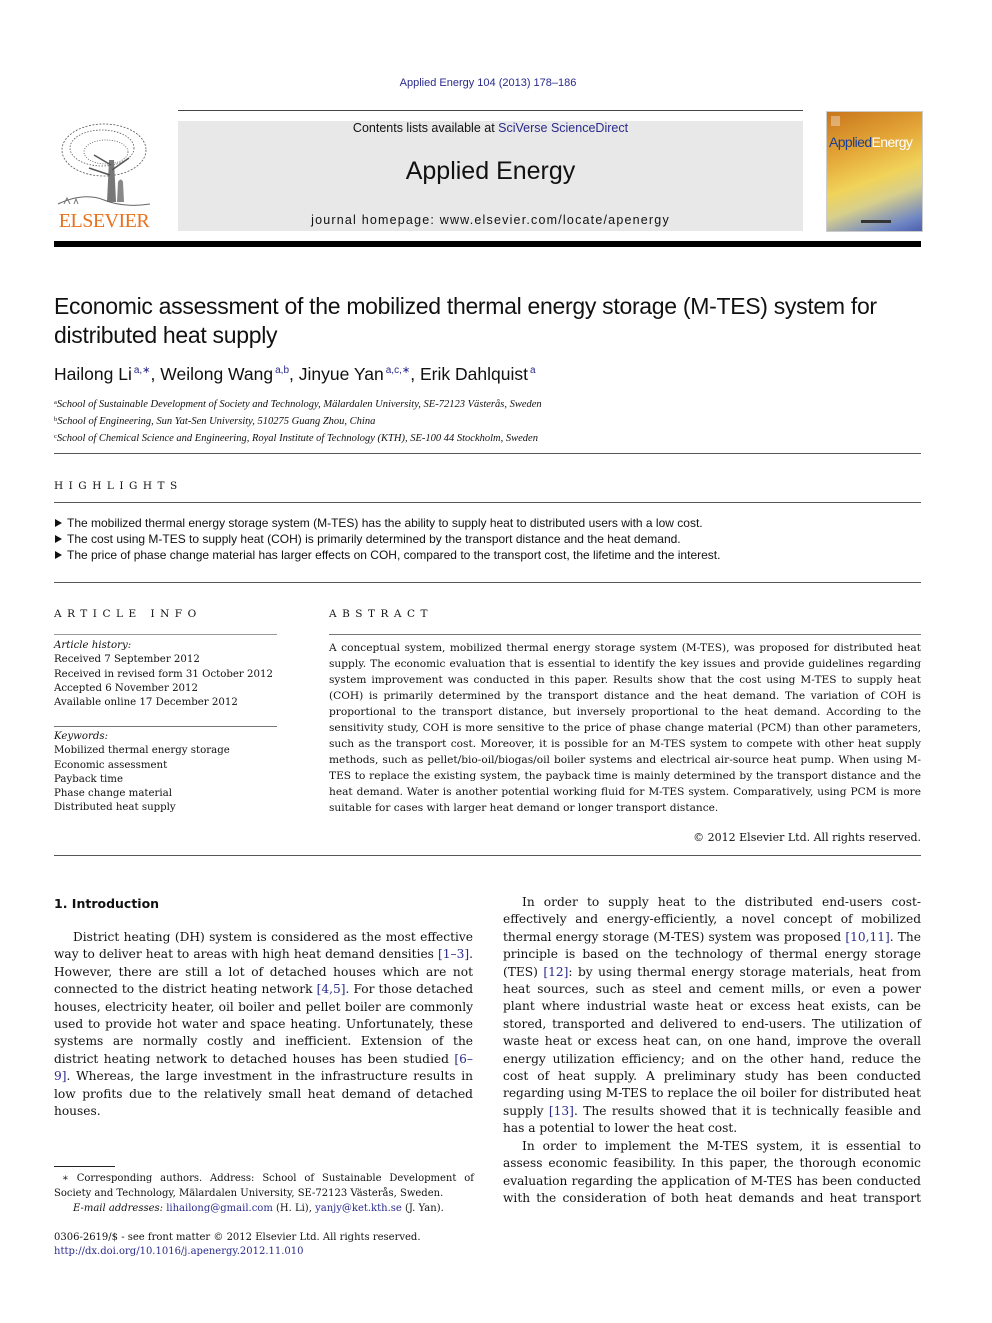 The image size is (992, 1323). What do you see at coordinates (871, 142) in the screenshot?
I see `cover-title: AppliedEnergy` at bounding box center [871, 142].